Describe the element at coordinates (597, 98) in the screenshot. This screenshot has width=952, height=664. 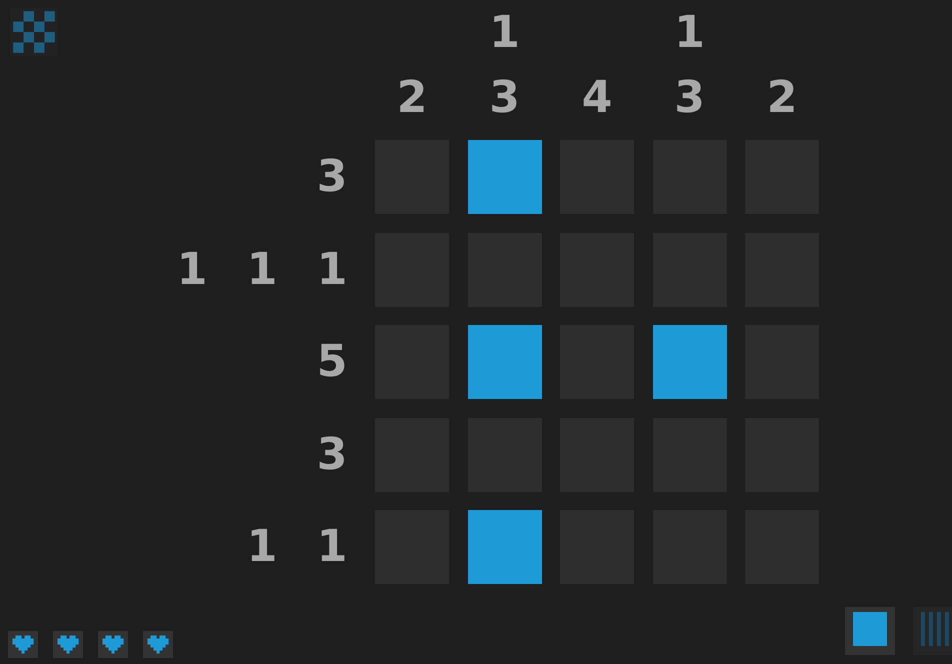
I see `column-clue-number: 4` at that location.